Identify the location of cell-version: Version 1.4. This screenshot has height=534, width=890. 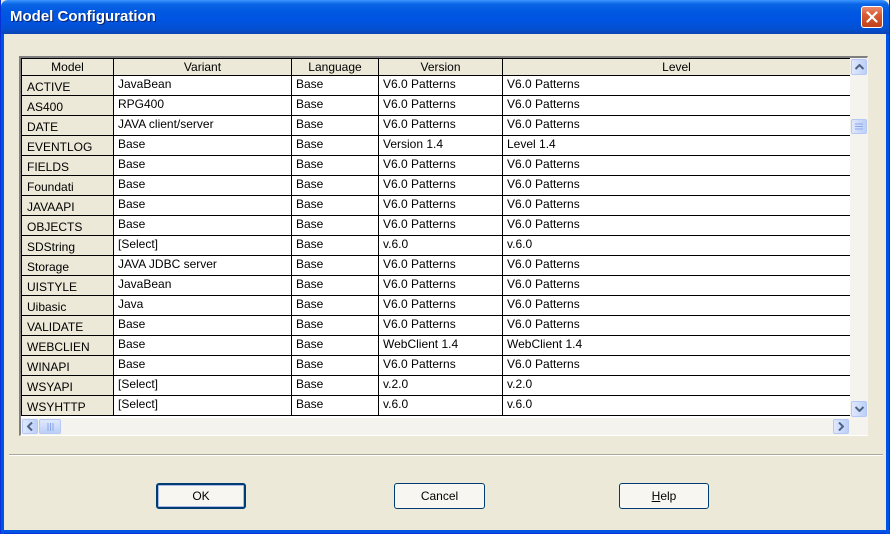
(440, 145).